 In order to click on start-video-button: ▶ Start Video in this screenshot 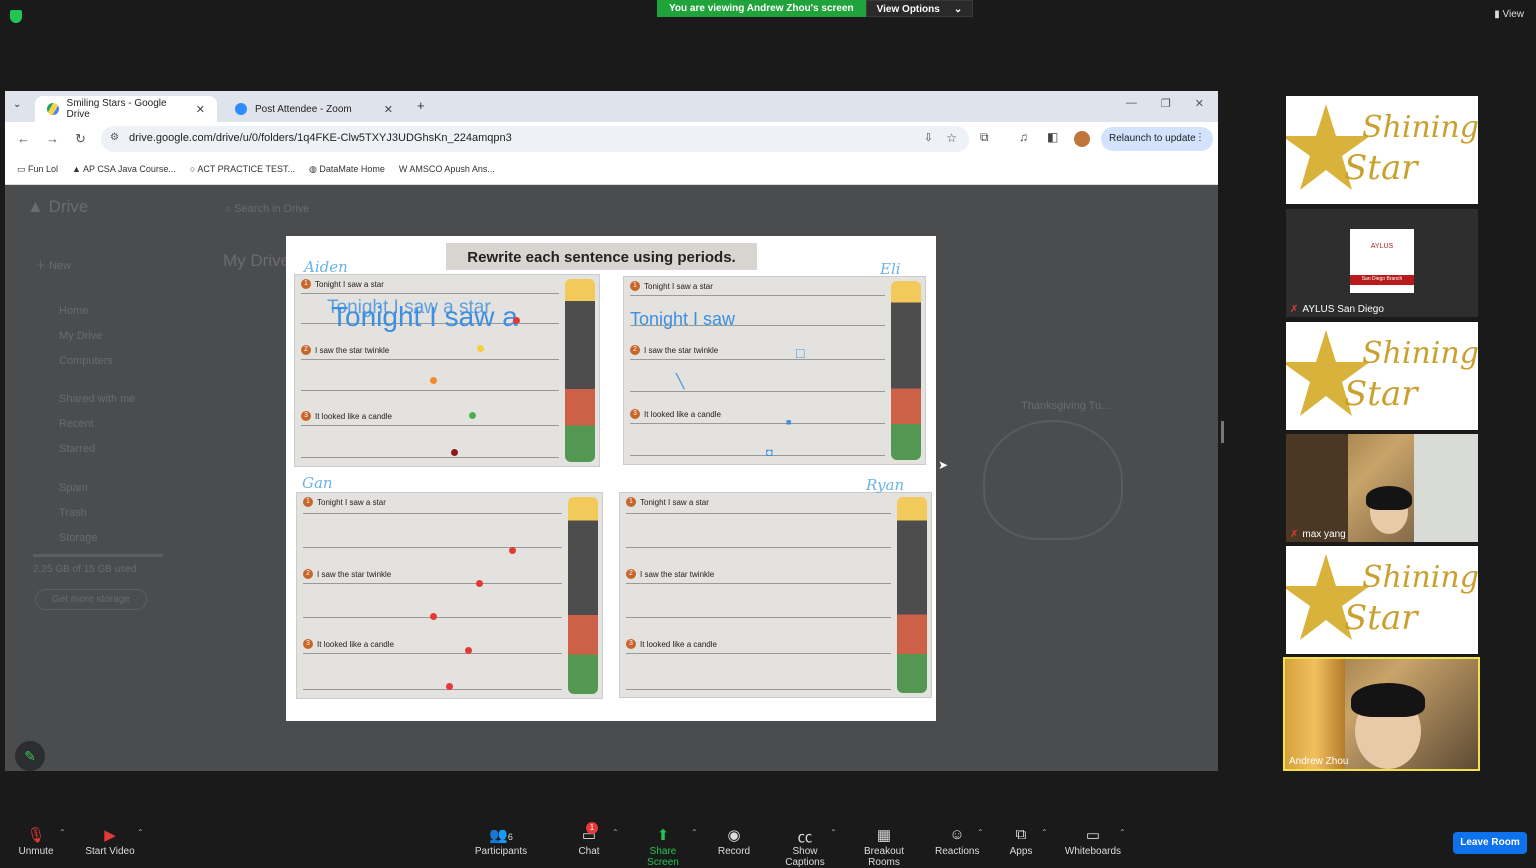, I will do `click(110, 841)`.